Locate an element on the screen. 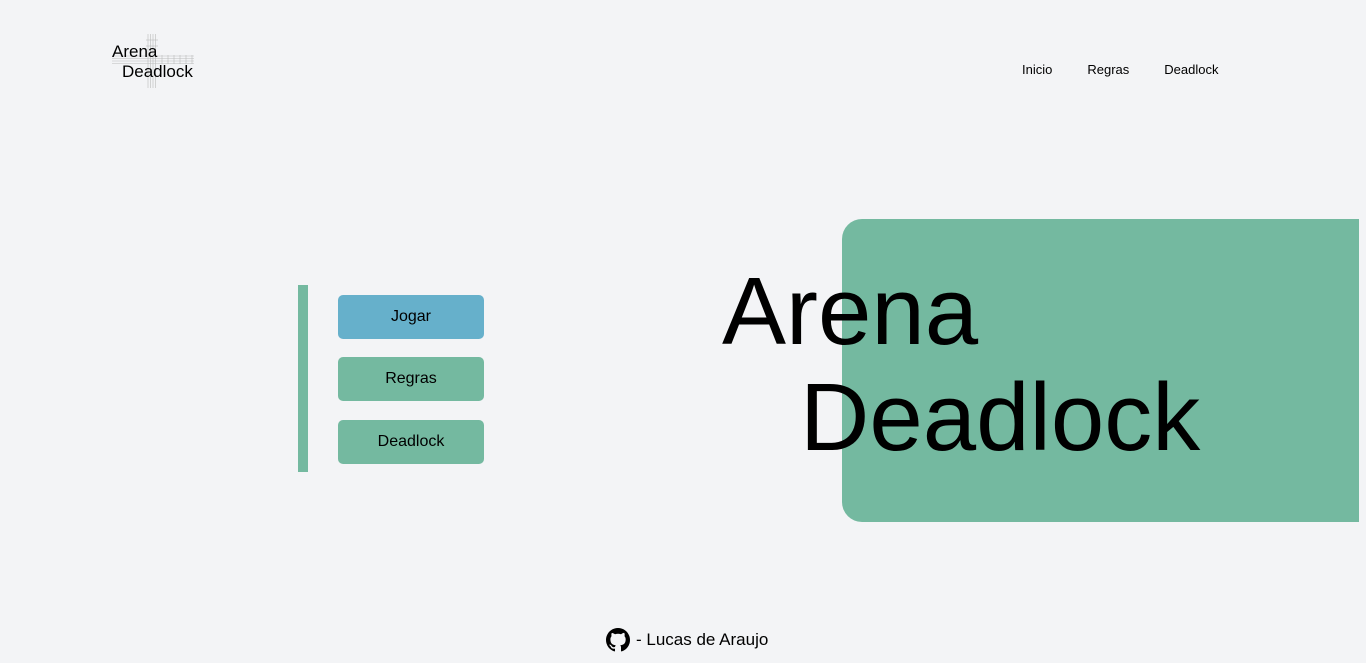 The height and width of the screenshot is (663, 1366). deadlock-button: Deadlock is located at coordinates (411, 442).